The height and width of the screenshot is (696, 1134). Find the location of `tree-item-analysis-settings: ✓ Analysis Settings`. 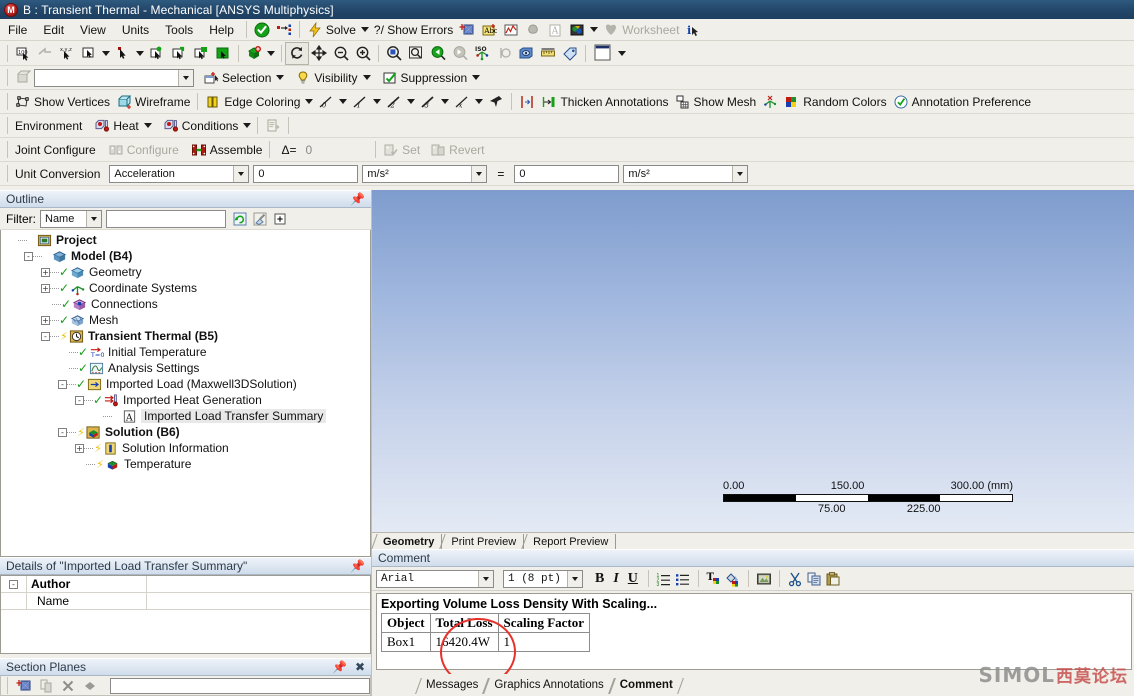

tree-item-analysis-settings: ✓ Analysis Settings is located at coordinates (185, 368).